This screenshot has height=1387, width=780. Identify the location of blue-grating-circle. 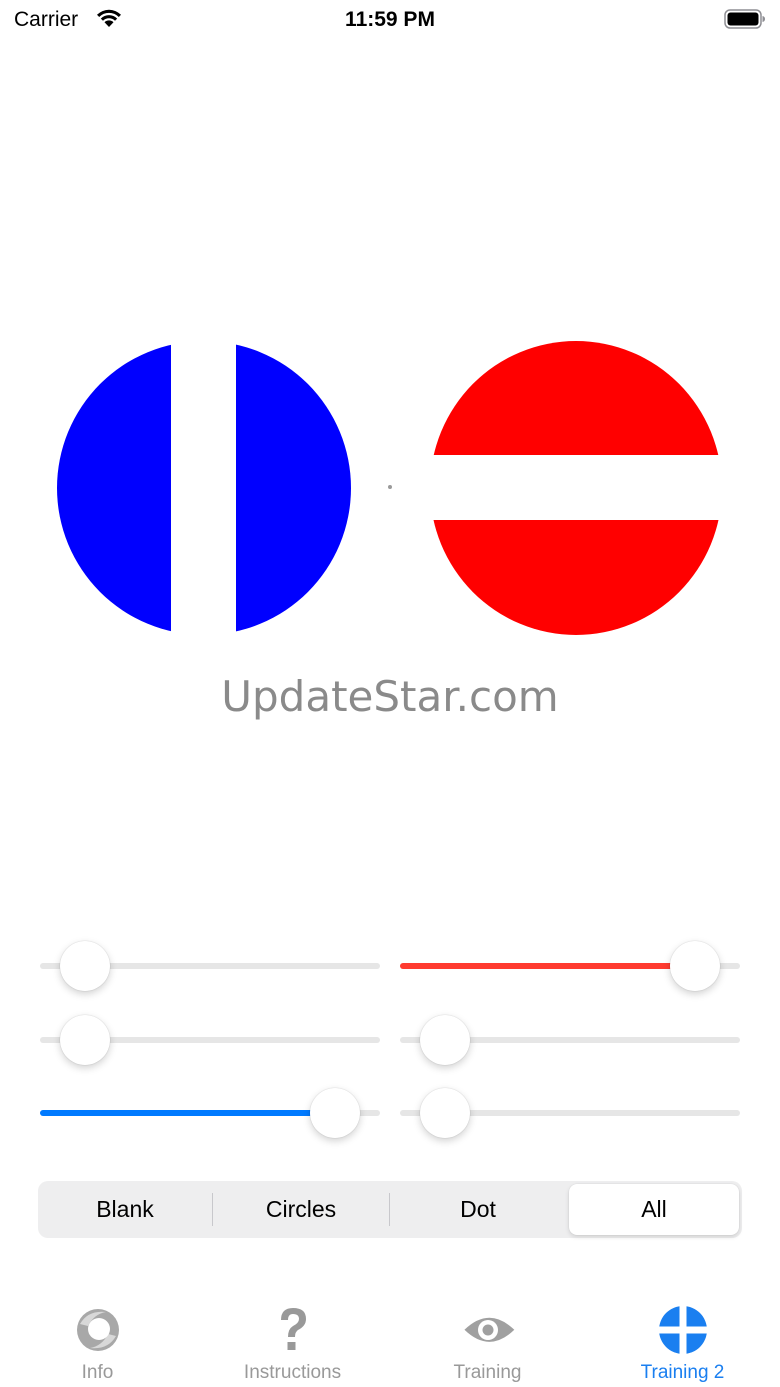
(204, 488).